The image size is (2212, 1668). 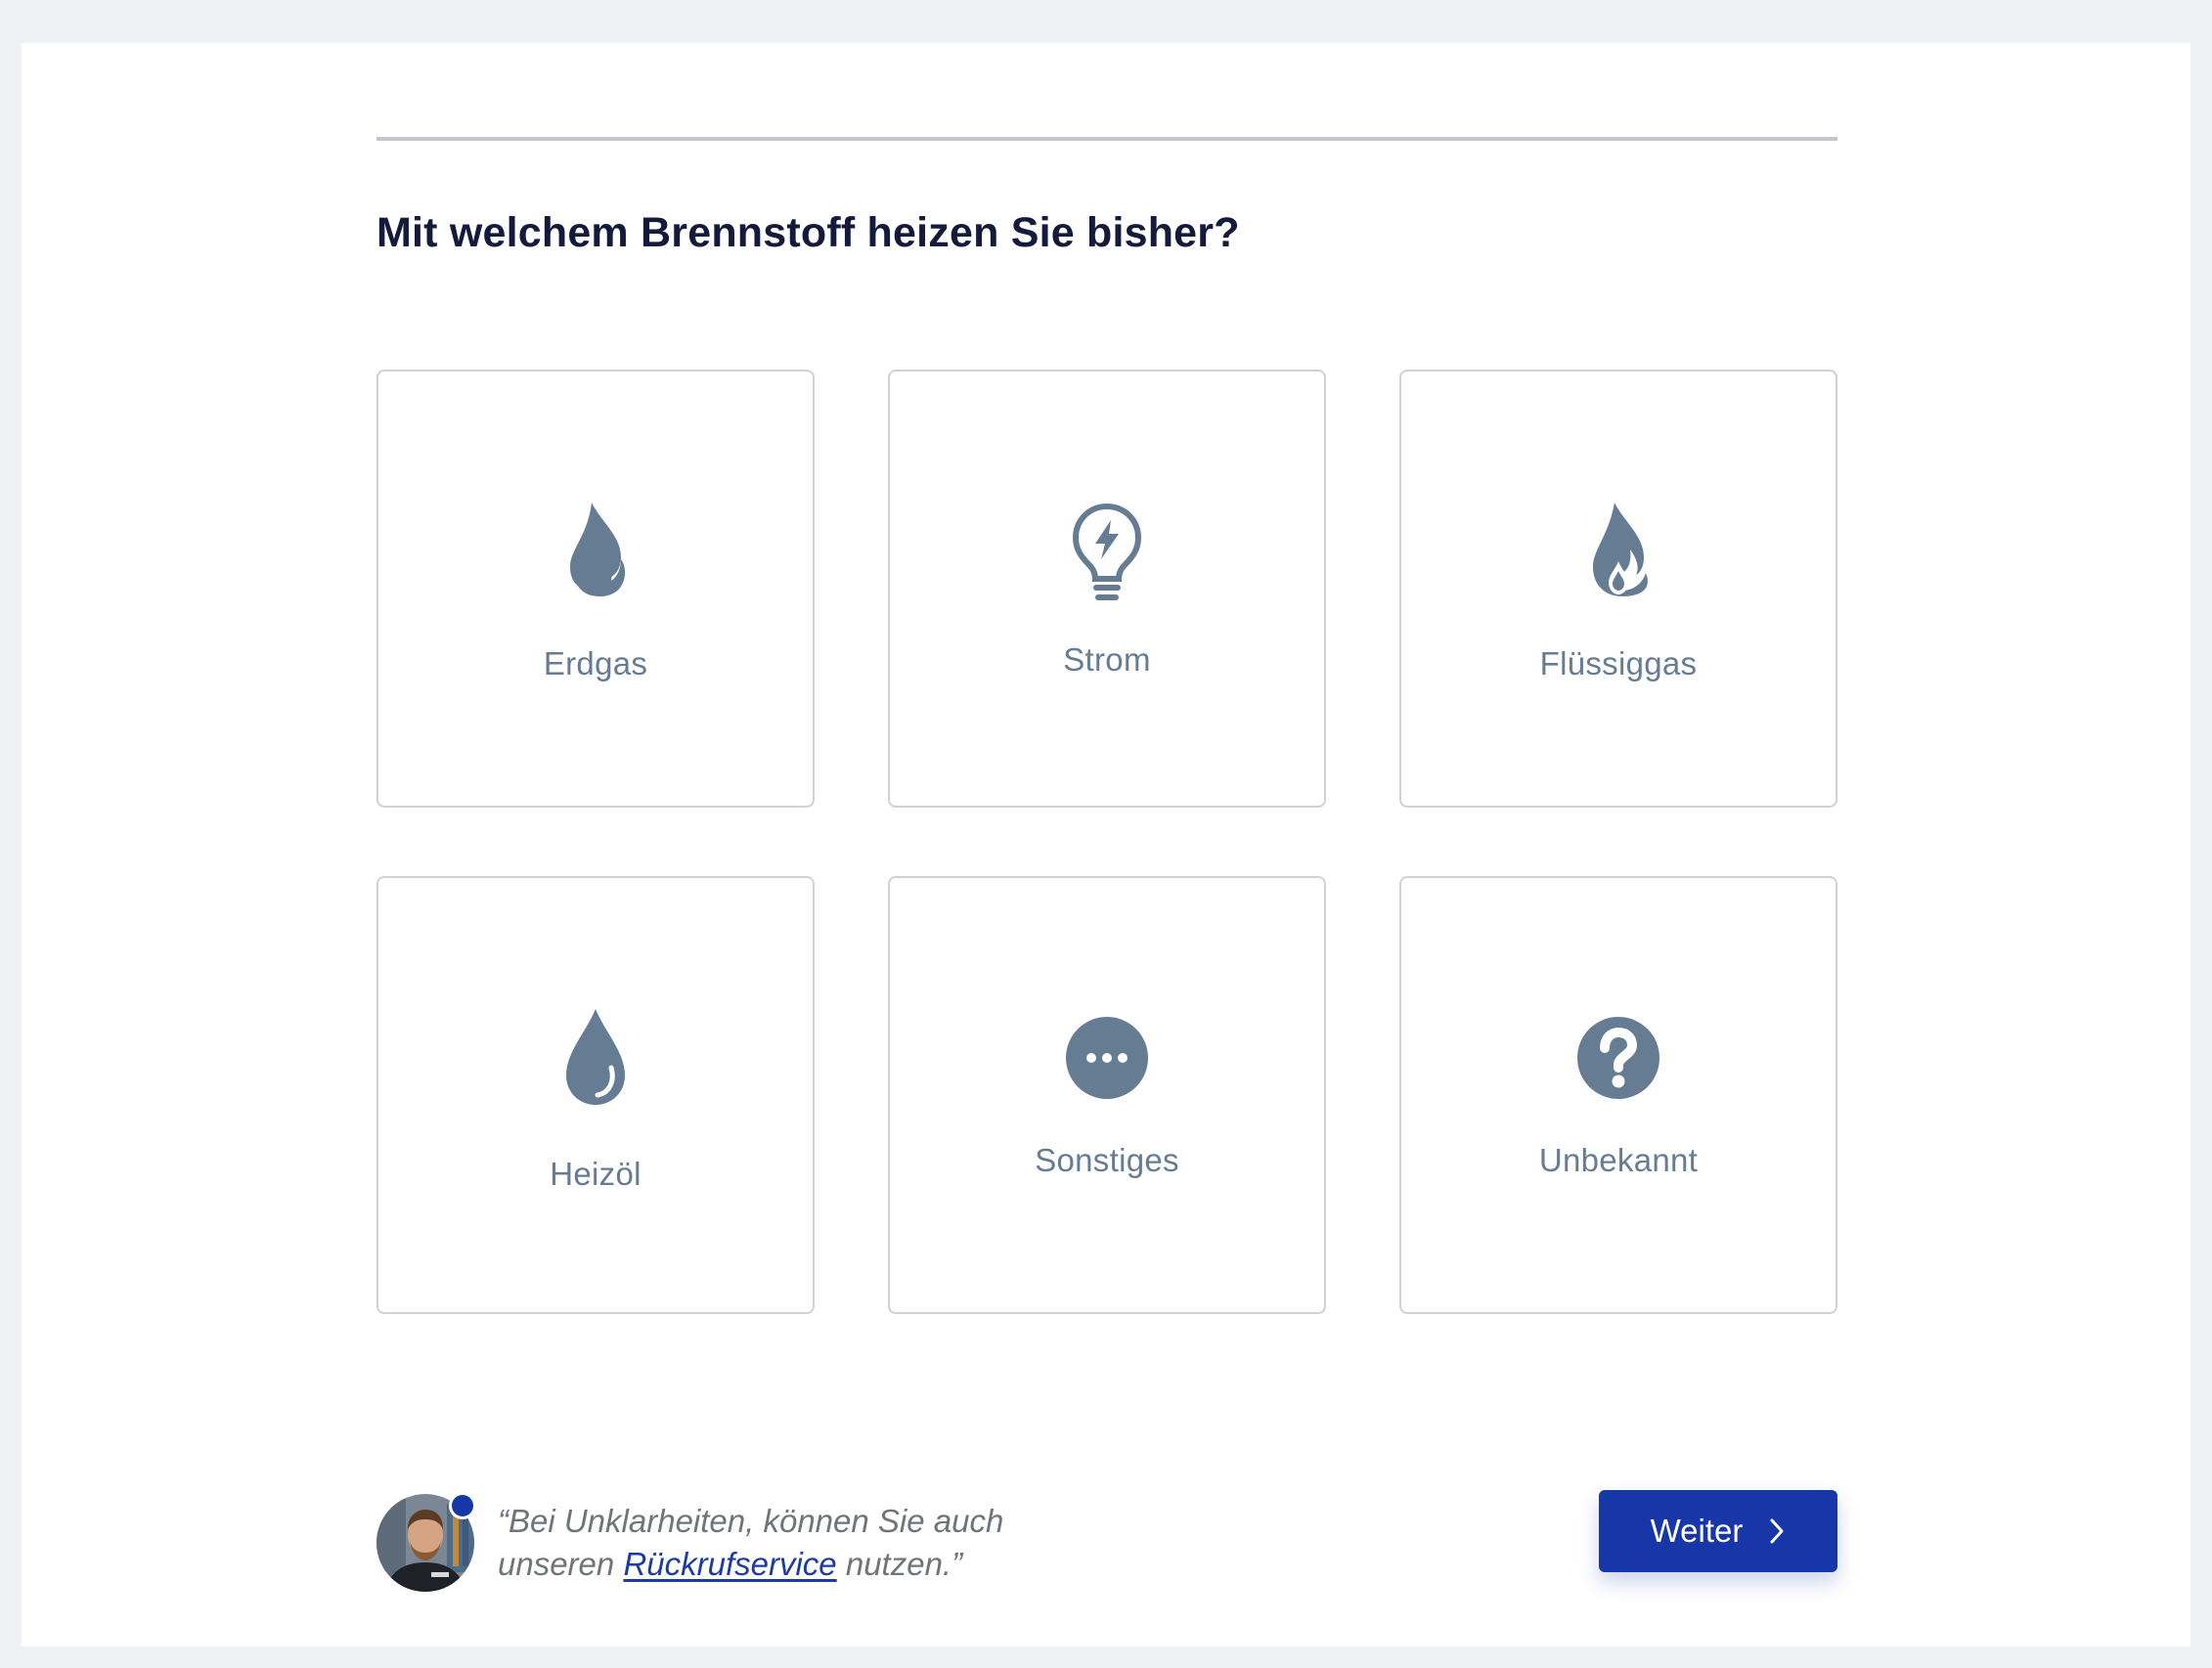 What do you see at coordinates (595, 1058) in the screenshot?
I see `oil-drop-icon` at bounding box center [595, 1058].